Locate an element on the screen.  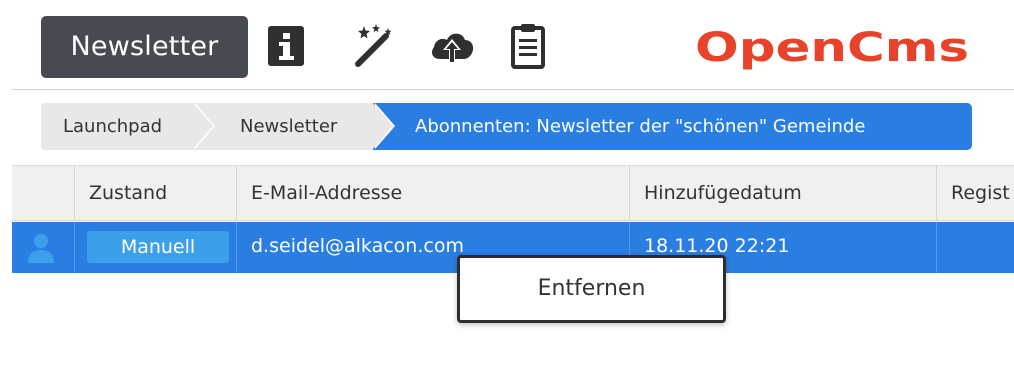
registered-cell is located at coordinates (975, 247).